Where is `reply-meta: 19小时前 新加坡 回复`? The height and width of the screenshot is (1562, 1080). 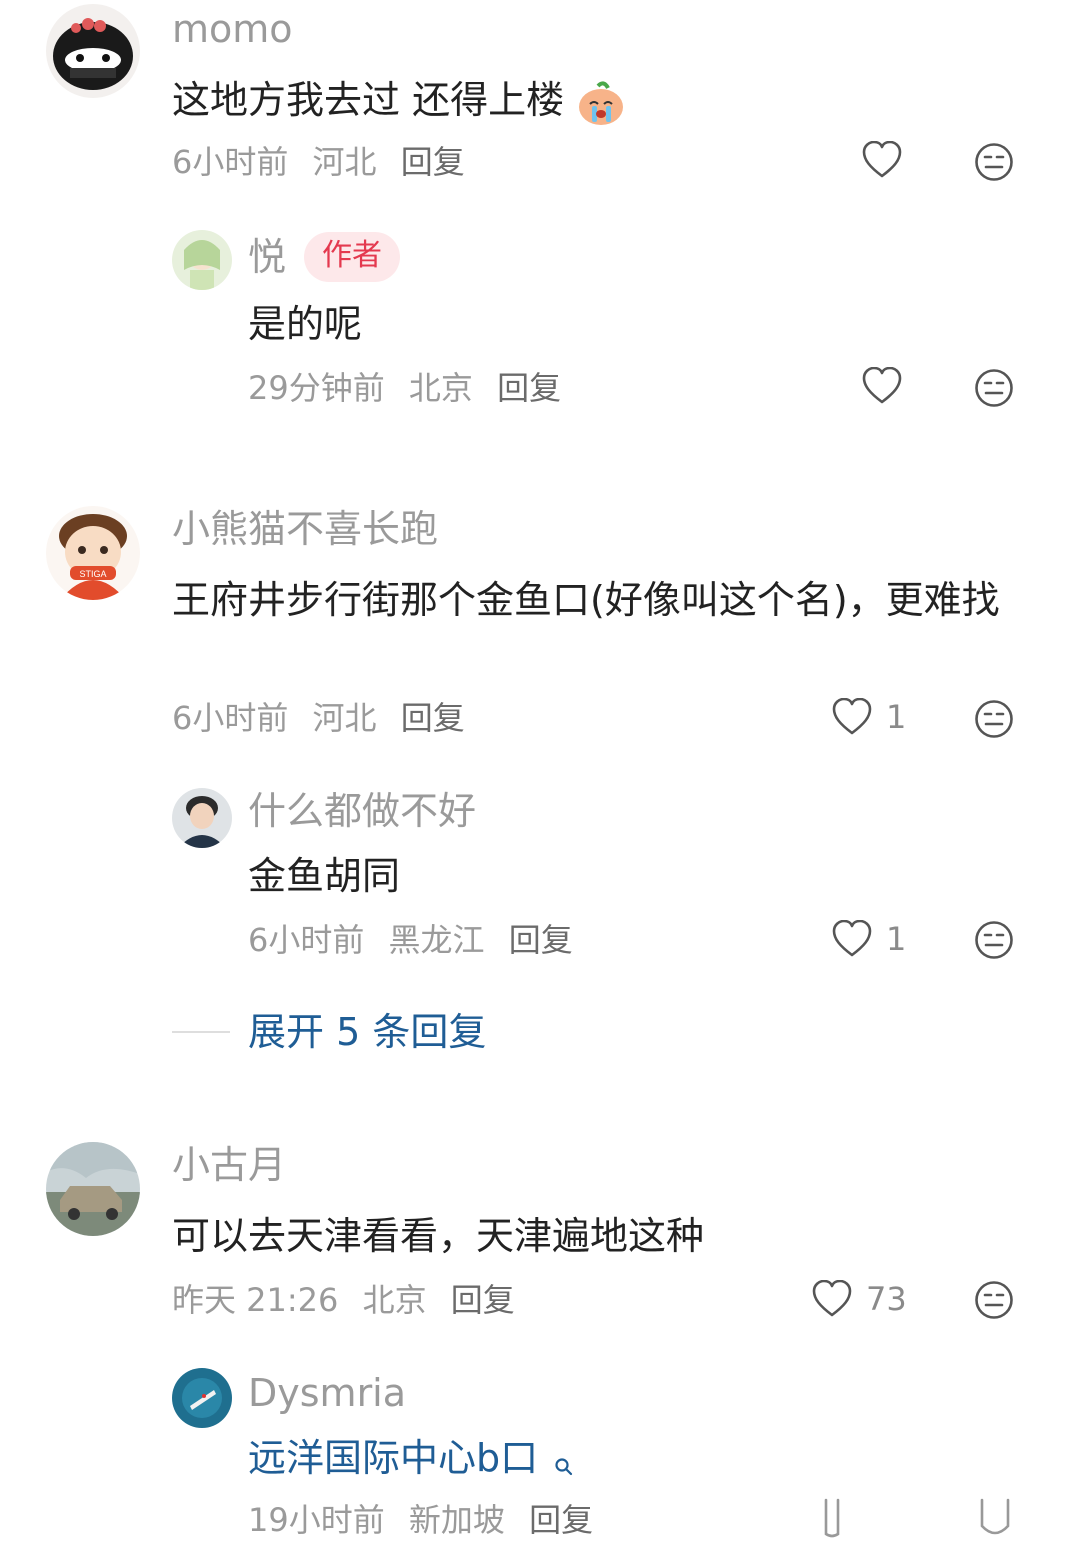
reply-meta: 19小时前 新加坡 回复 is located at coordinates (420, 1520).